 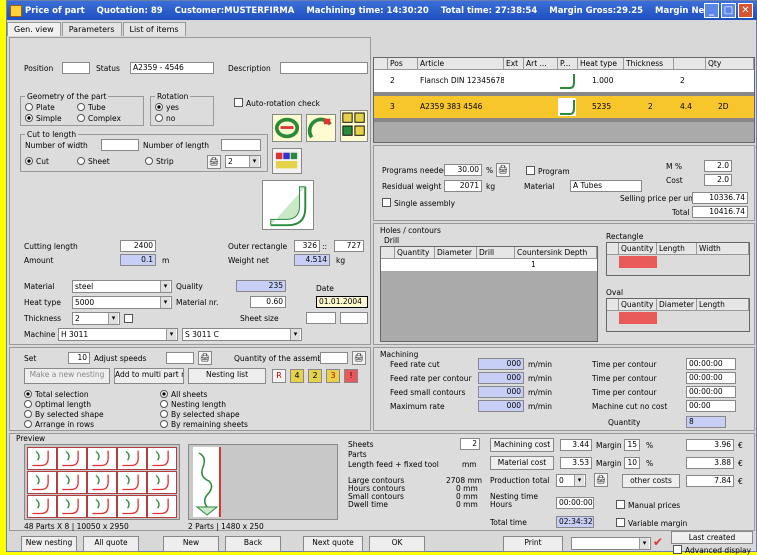 What do you see at coordinates (334, 358) in the screenshot?
I see `assembly-qty-input` at bounding box center [334, 358].